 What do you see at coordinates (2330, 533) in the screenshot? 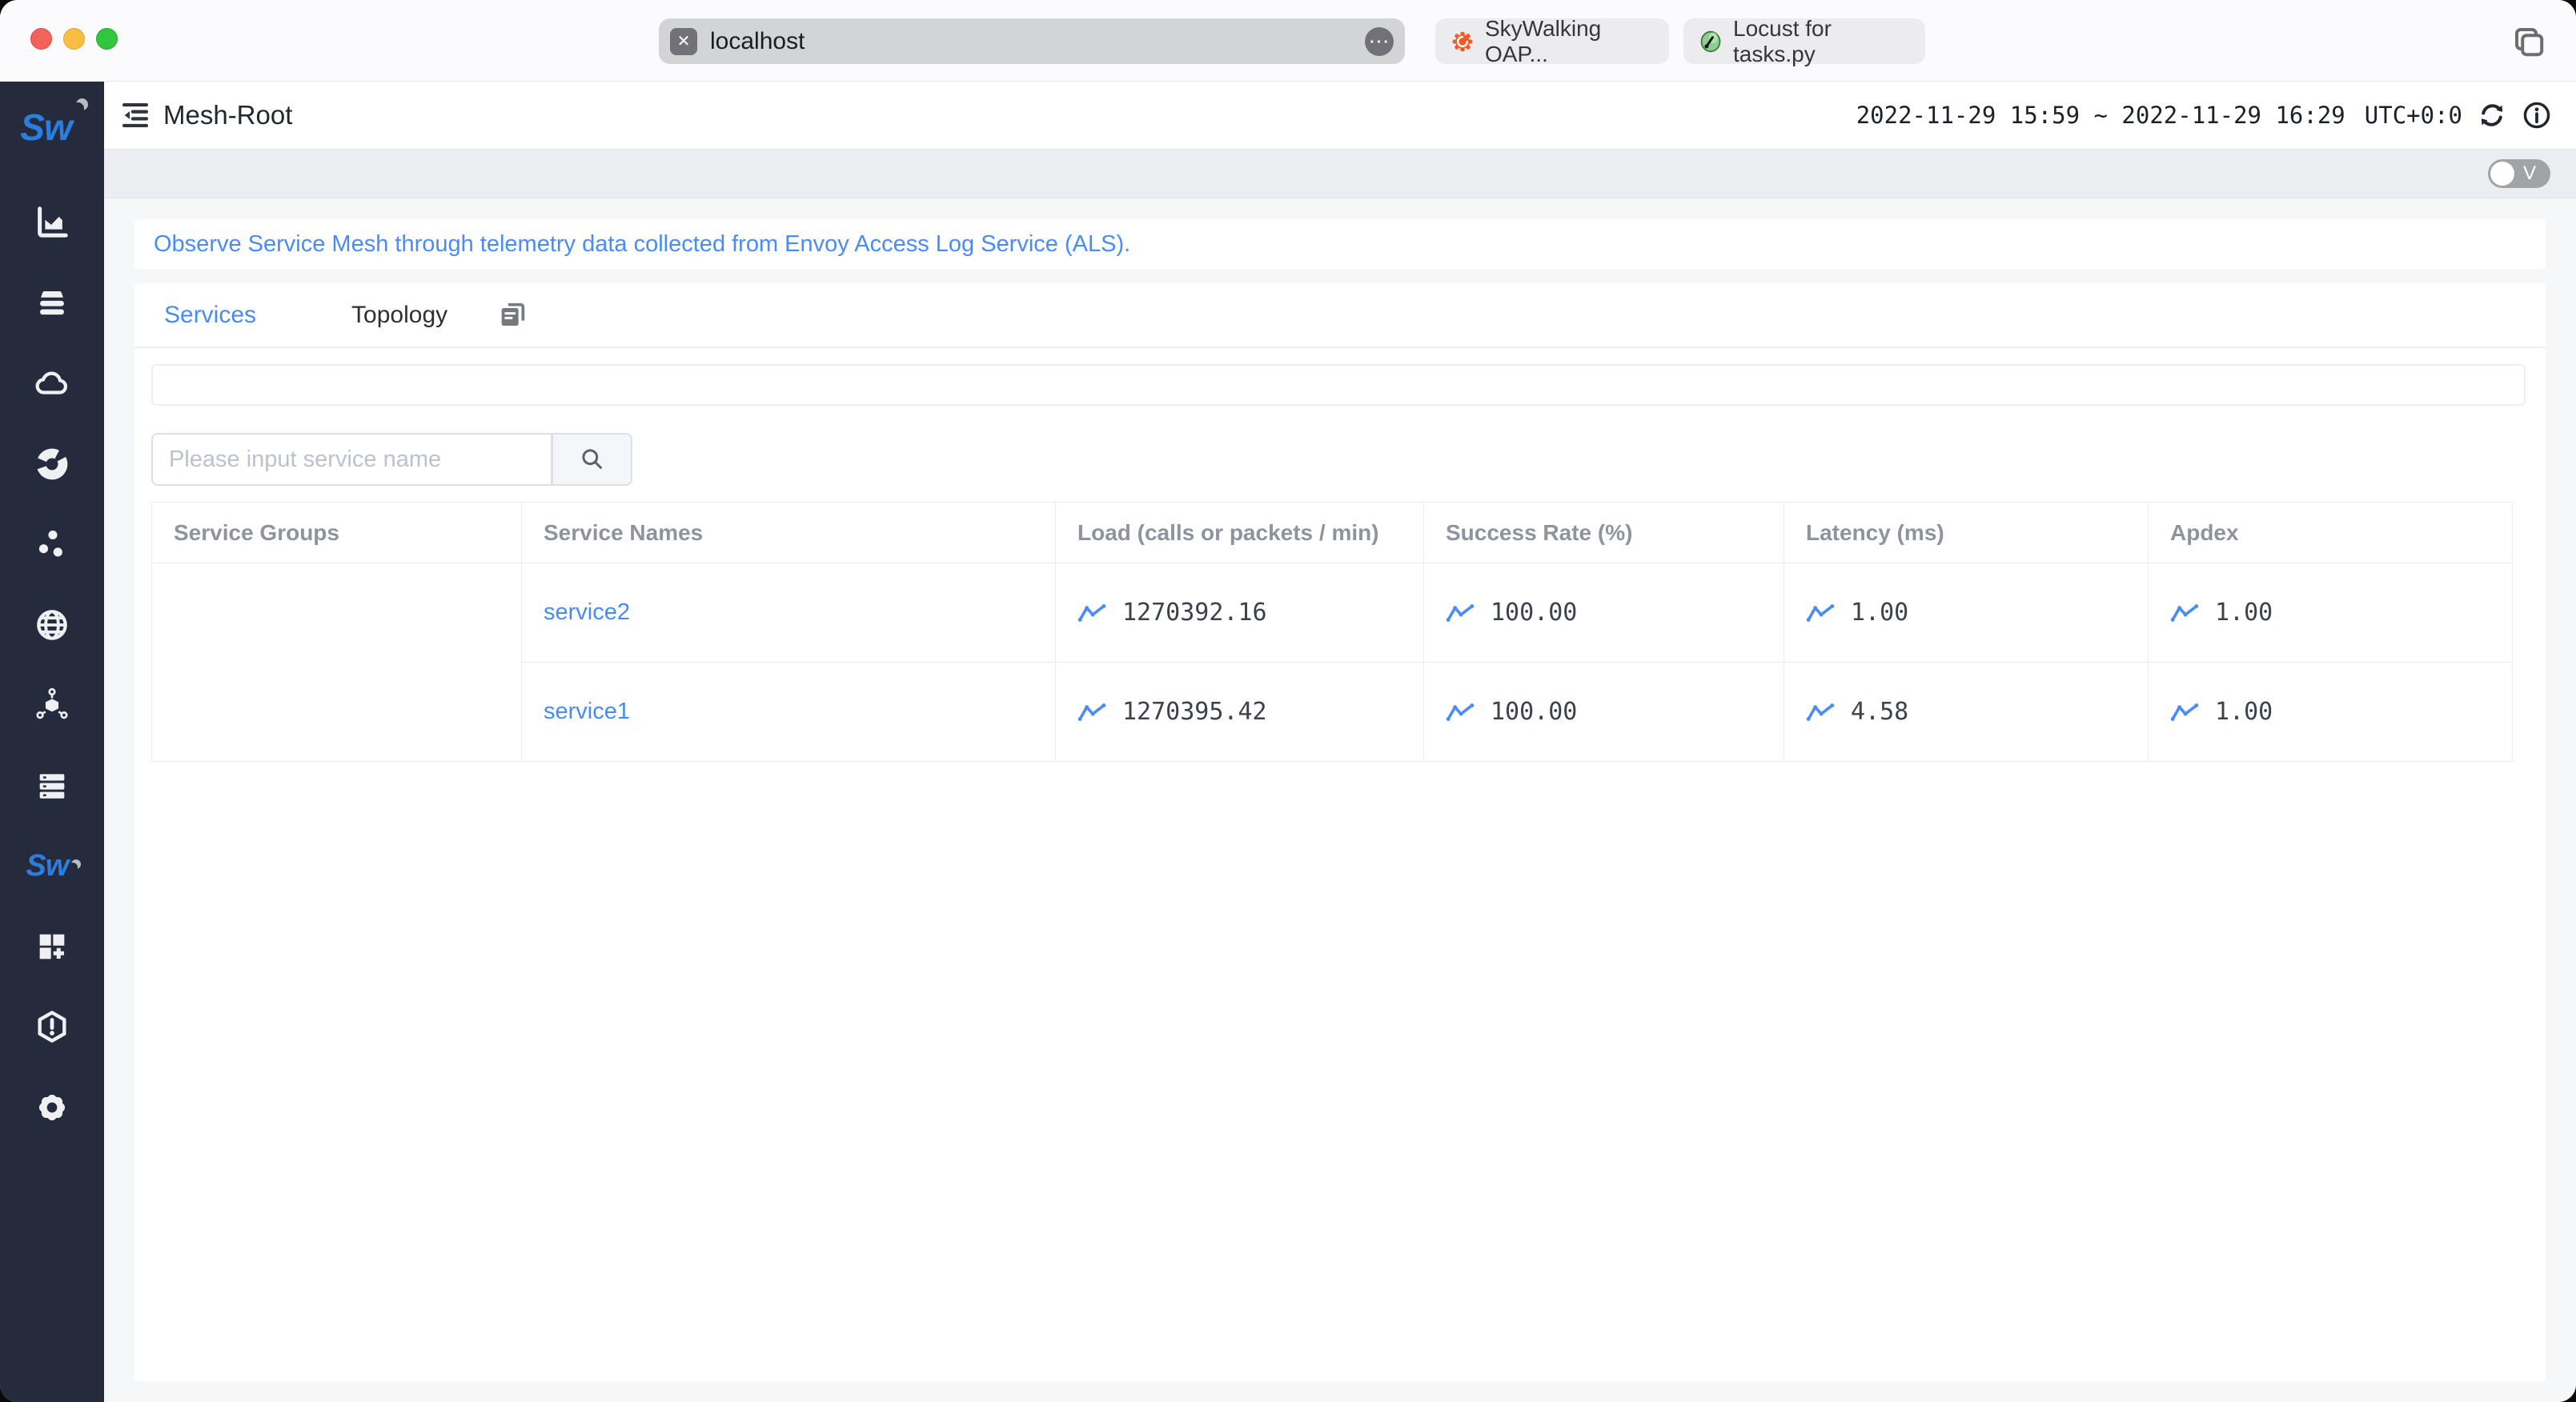
I see `col-apdex: Apdex` at bounding box center [2330, 533].